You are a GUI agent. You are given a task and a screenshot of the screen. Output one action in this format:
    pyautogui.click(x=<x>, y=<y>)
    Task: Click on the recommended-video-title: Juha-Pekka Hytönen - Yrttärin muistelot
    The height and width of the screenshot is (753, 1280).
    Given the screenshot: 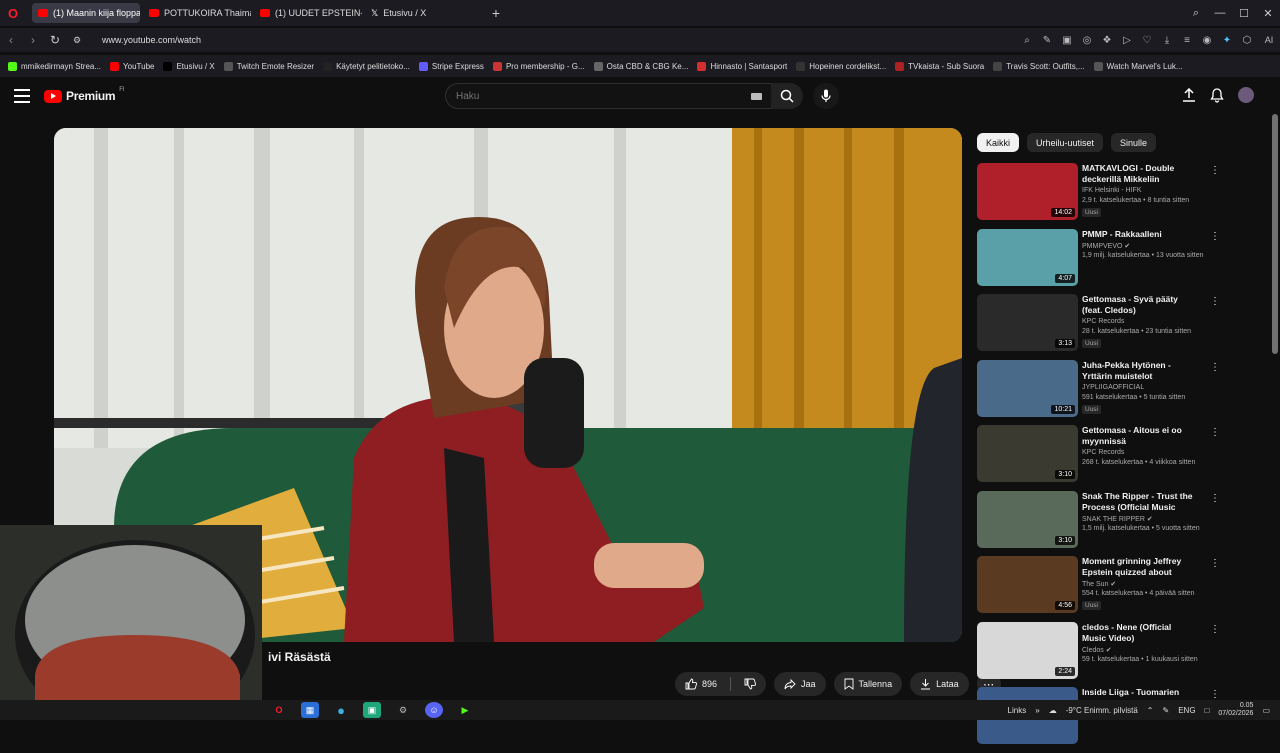 What is the action you would take?
    pyautogui.click(x=1139, y=371)
    